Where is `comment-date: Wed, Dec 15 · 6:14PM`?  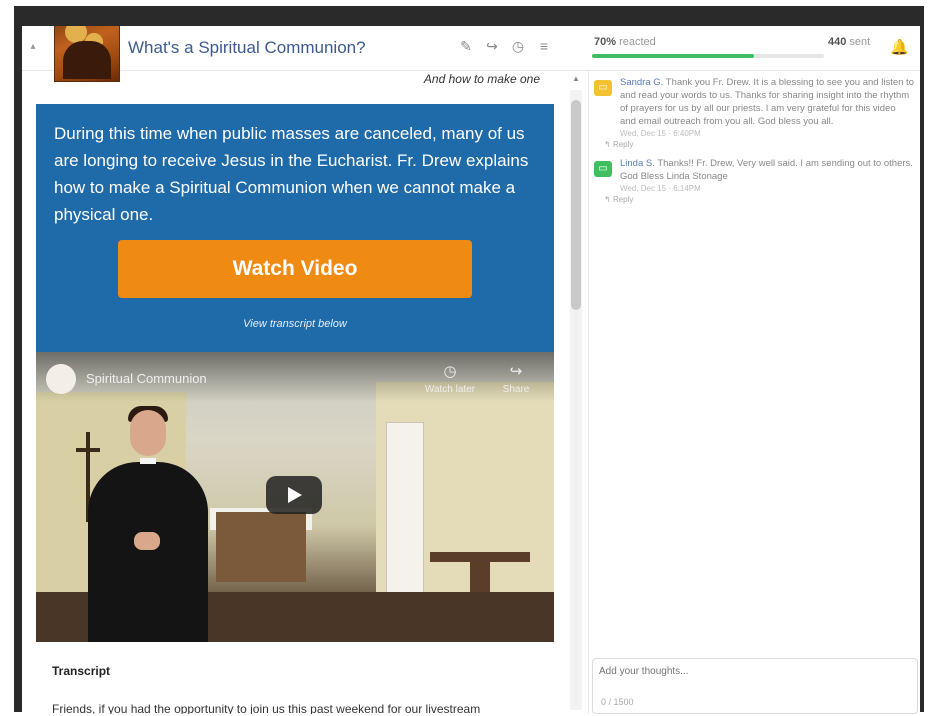
comment-date: Wed, Dec 15 · 6:14PM is located at coordinates (660, 188).